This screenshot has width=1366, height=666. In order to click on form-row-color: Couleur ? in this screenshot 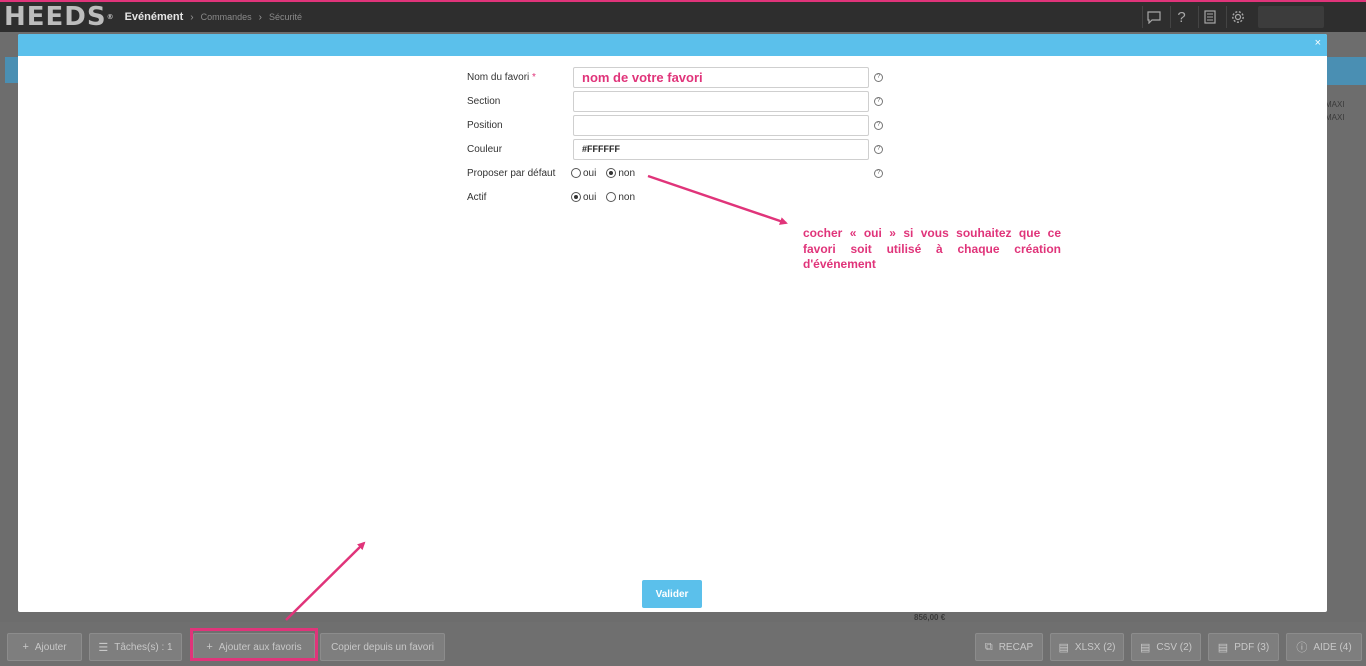, I will do `click(676, 149)`.